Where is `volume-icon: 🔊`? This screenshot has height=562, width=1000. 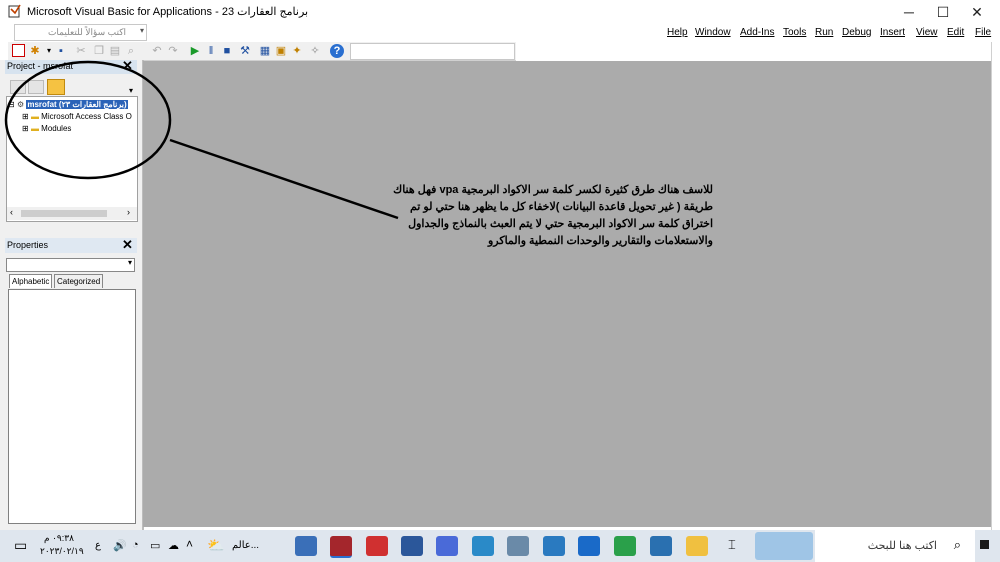 volume-icon: 🔊 is located at coordinates (120, 545).